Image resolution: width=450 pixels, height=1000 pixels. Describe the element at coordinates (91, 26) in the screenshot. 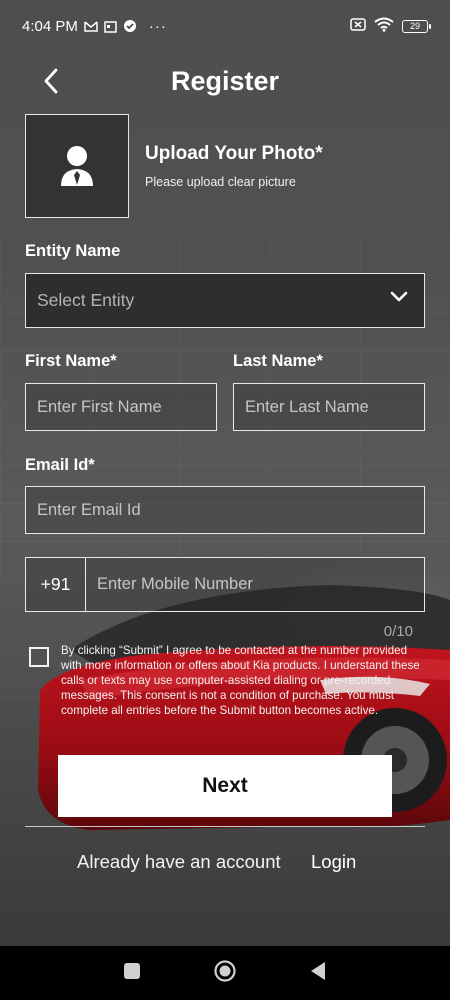

I see `gmail-icon` at that location.